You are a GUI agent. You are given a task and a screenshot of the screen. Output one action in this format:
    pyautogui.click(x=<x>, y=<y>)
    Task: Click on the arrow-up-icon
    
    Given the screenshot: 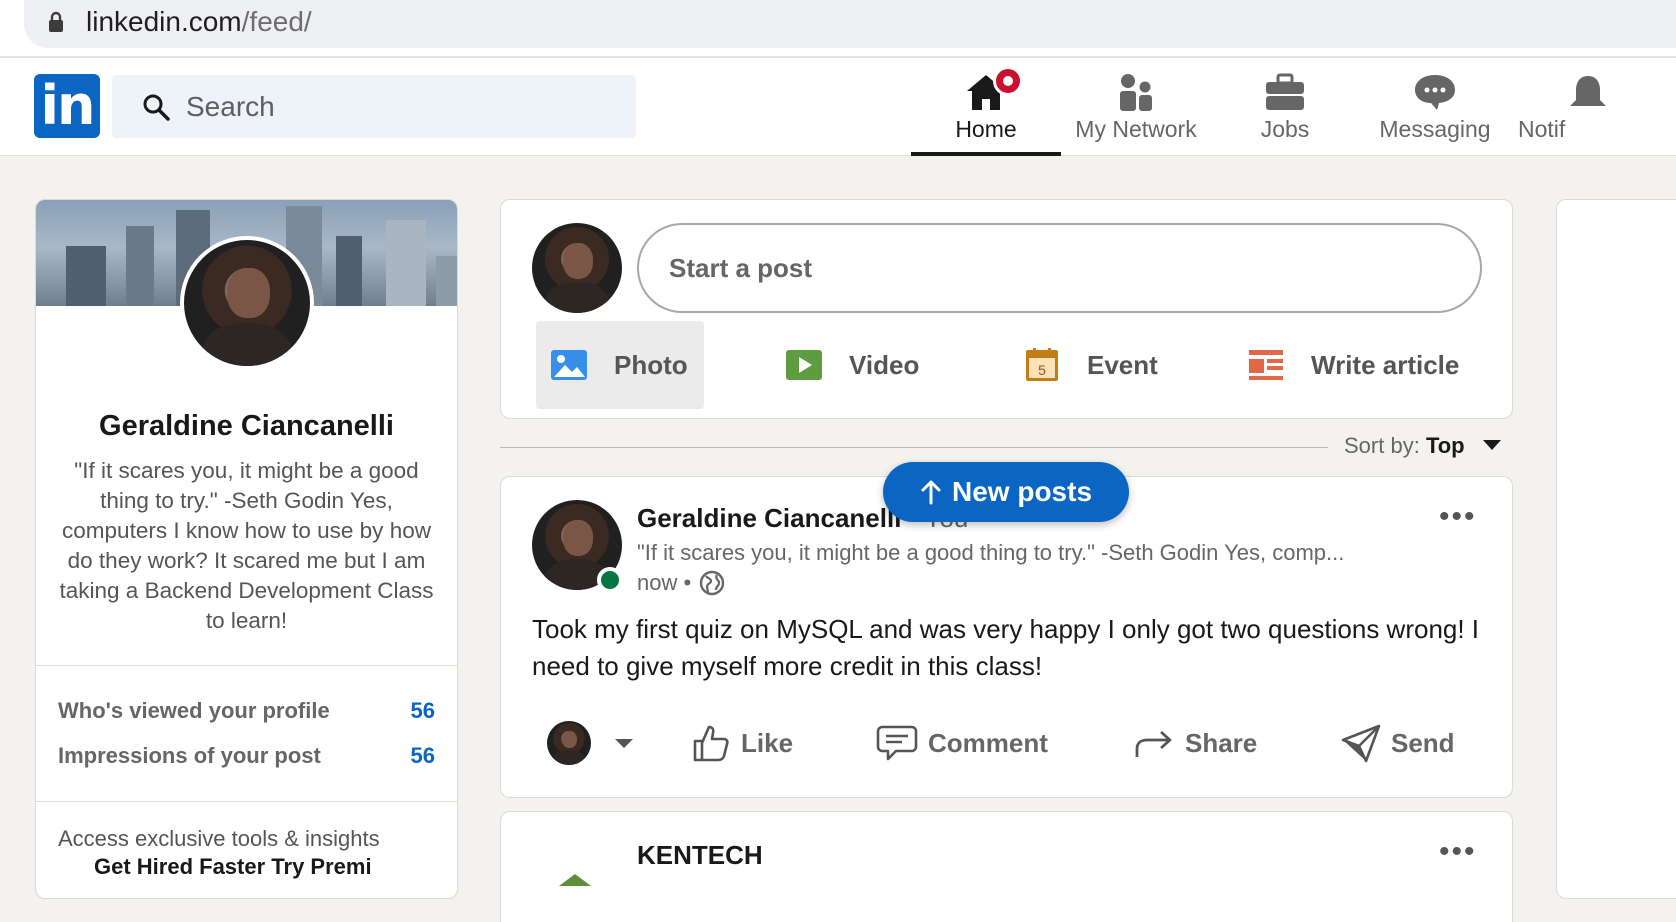 What is the action you would take?
    pyautogui.click(x=931, y=492)
    